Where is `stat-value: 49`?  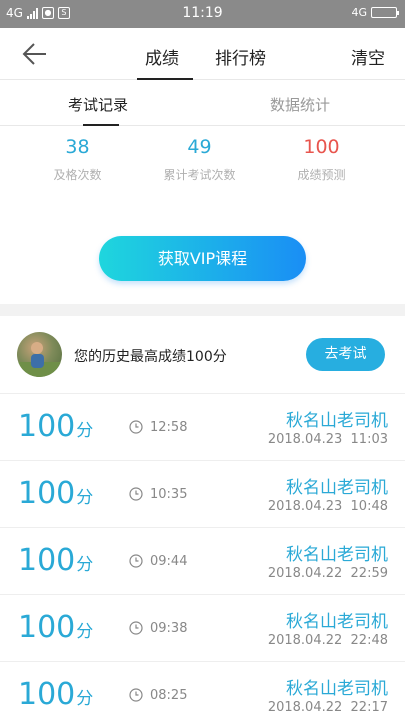
stat-value: 49 is located at coordinates (199, 147).